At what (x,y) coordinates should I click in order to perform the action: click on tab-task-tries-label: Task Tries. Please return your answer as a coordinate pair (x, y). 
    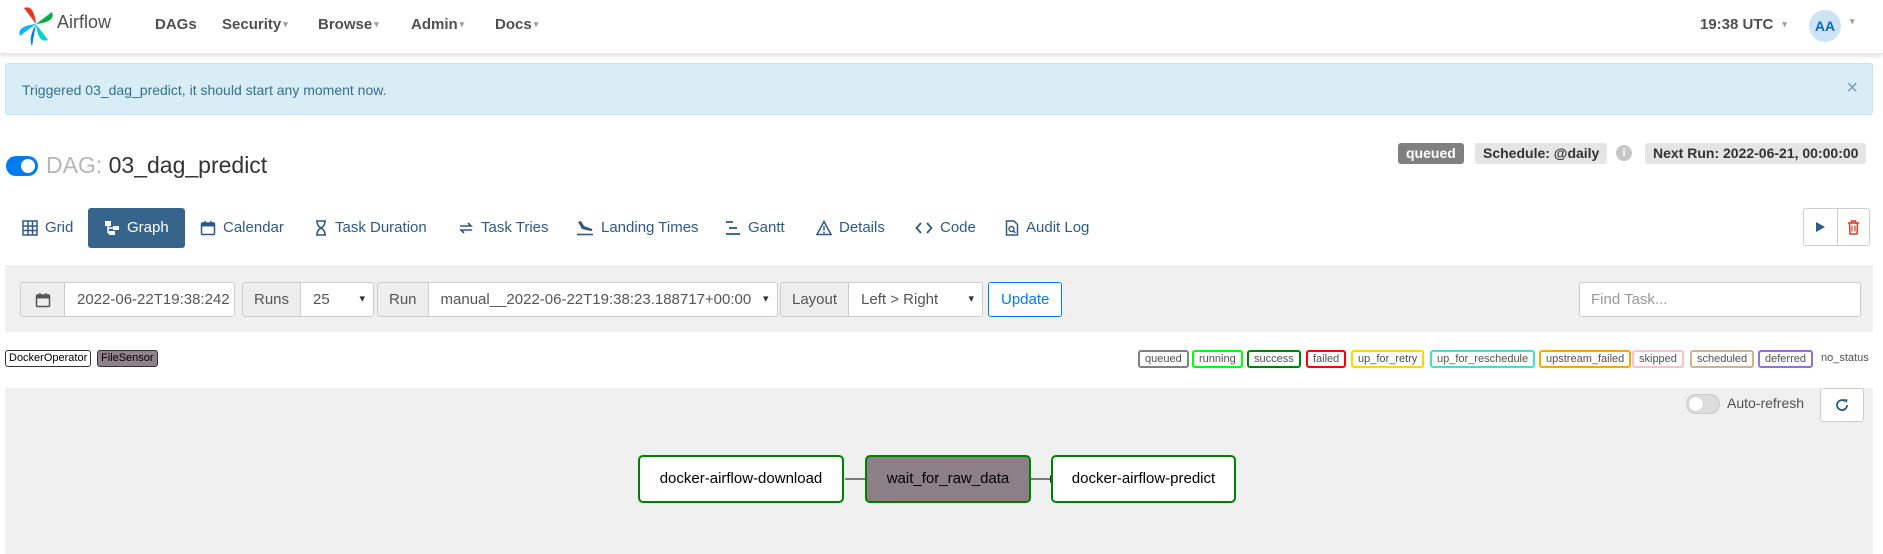
    Looking at the image, I should click on (515, 227).